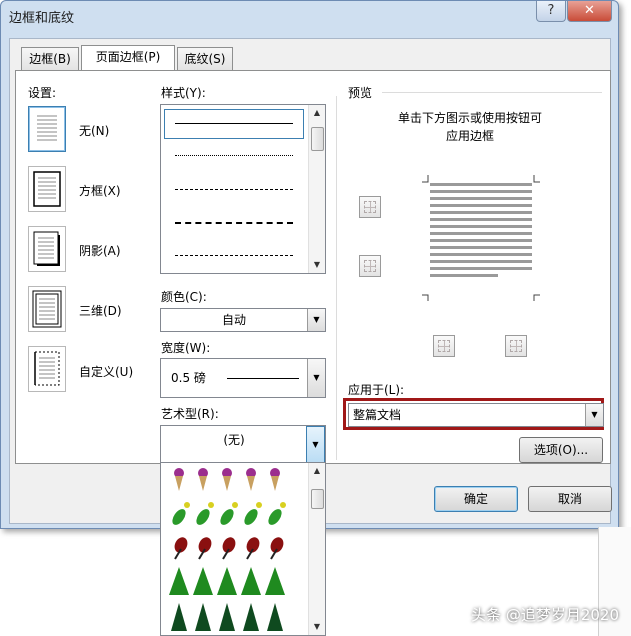 The height and width of the screenshot is (636, 631). I want to click on style-heading: 样式(Y):, so click(183, 93).